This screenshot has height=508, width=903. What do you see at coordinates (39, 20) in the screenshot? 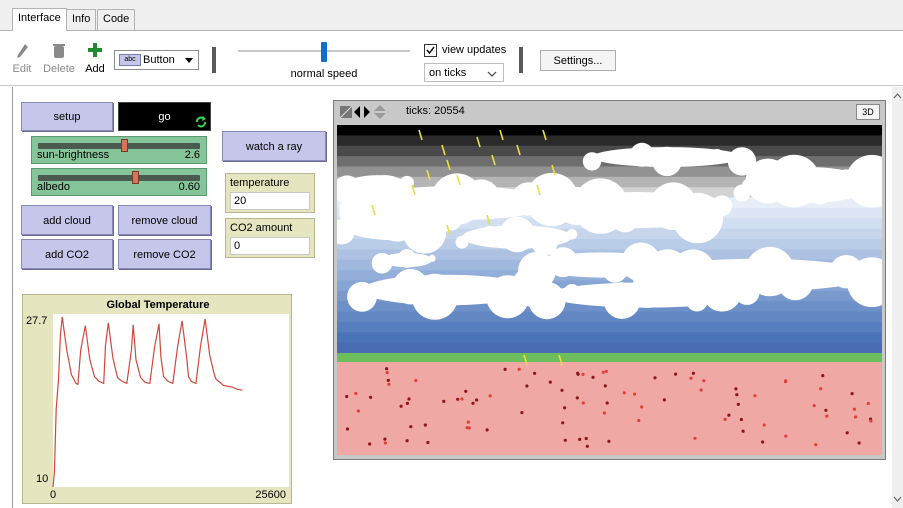
I see `tab-interface: Interface` at bounding box center [39, 20].